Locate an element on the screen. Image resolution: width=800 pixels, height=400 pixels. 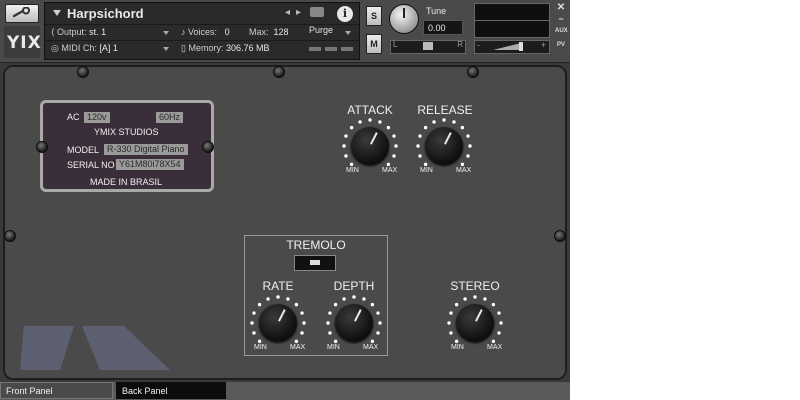
voltage-value: 120v is located at coordinates (97, 117).